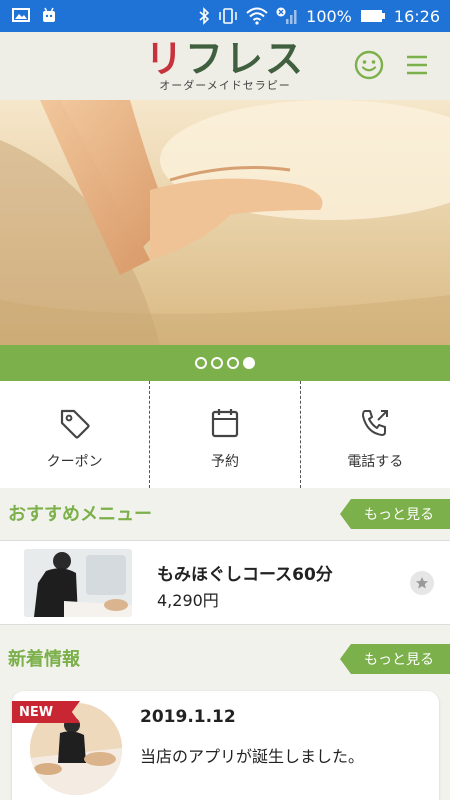 The image size is (450, 800). What do you see at coordinates (188, 600) in the screenshot?
I see `menu-item-price: 4,290円` at bounding box center [188, 600].